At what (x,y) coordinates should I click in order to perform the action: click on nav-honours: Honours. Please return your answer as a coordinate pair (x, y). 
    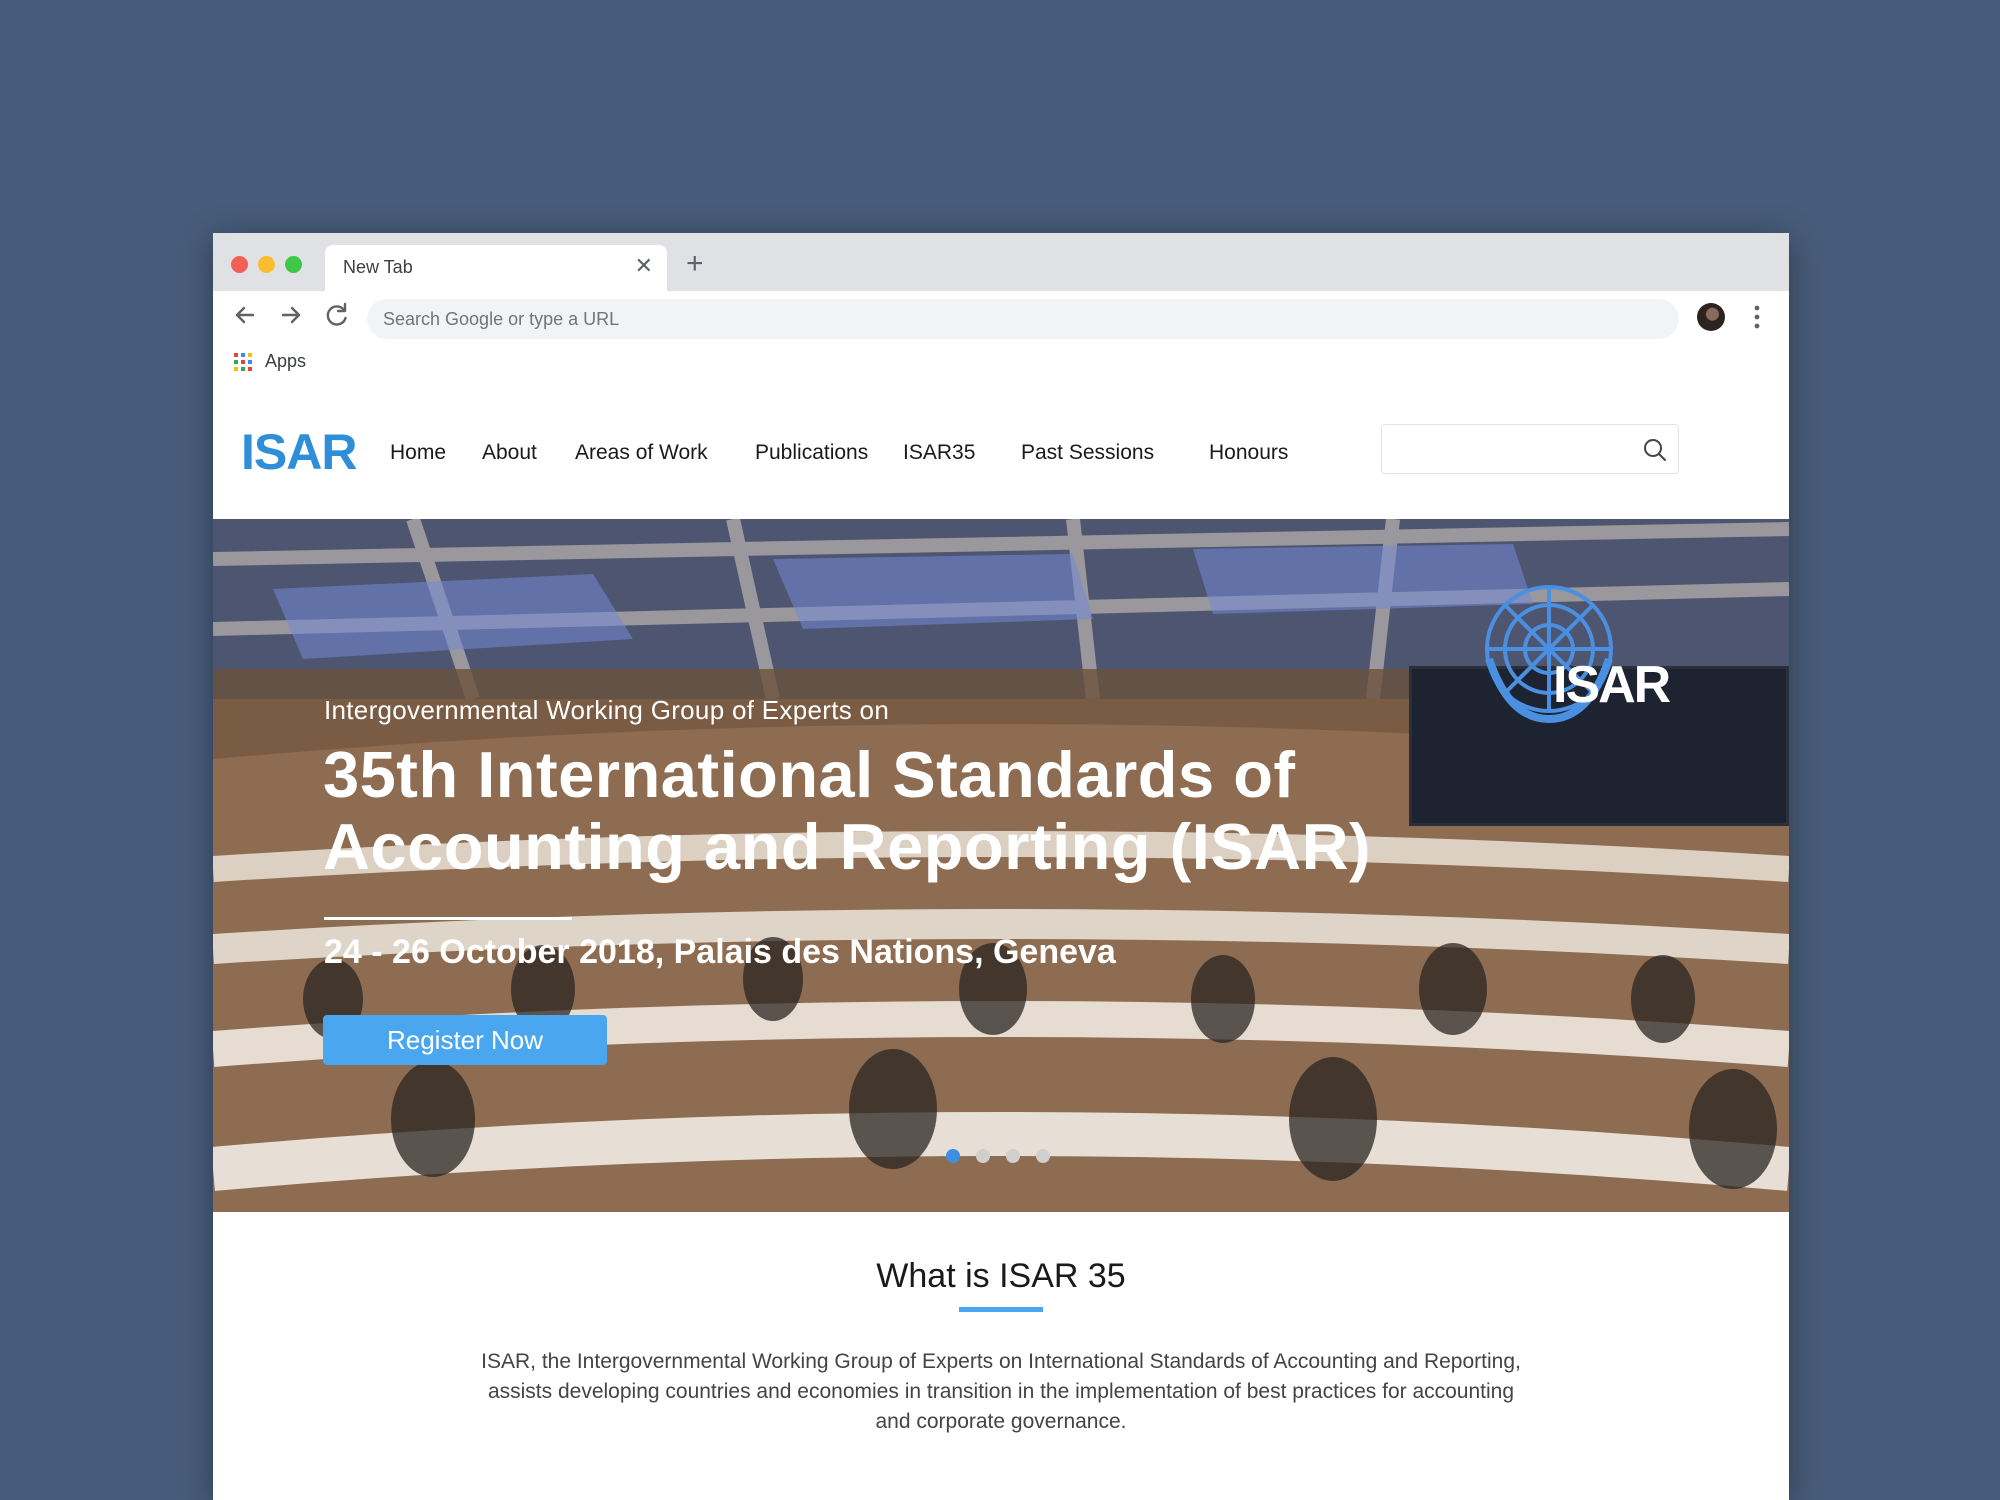
    Looking at the image, I should click on (1248, 453).